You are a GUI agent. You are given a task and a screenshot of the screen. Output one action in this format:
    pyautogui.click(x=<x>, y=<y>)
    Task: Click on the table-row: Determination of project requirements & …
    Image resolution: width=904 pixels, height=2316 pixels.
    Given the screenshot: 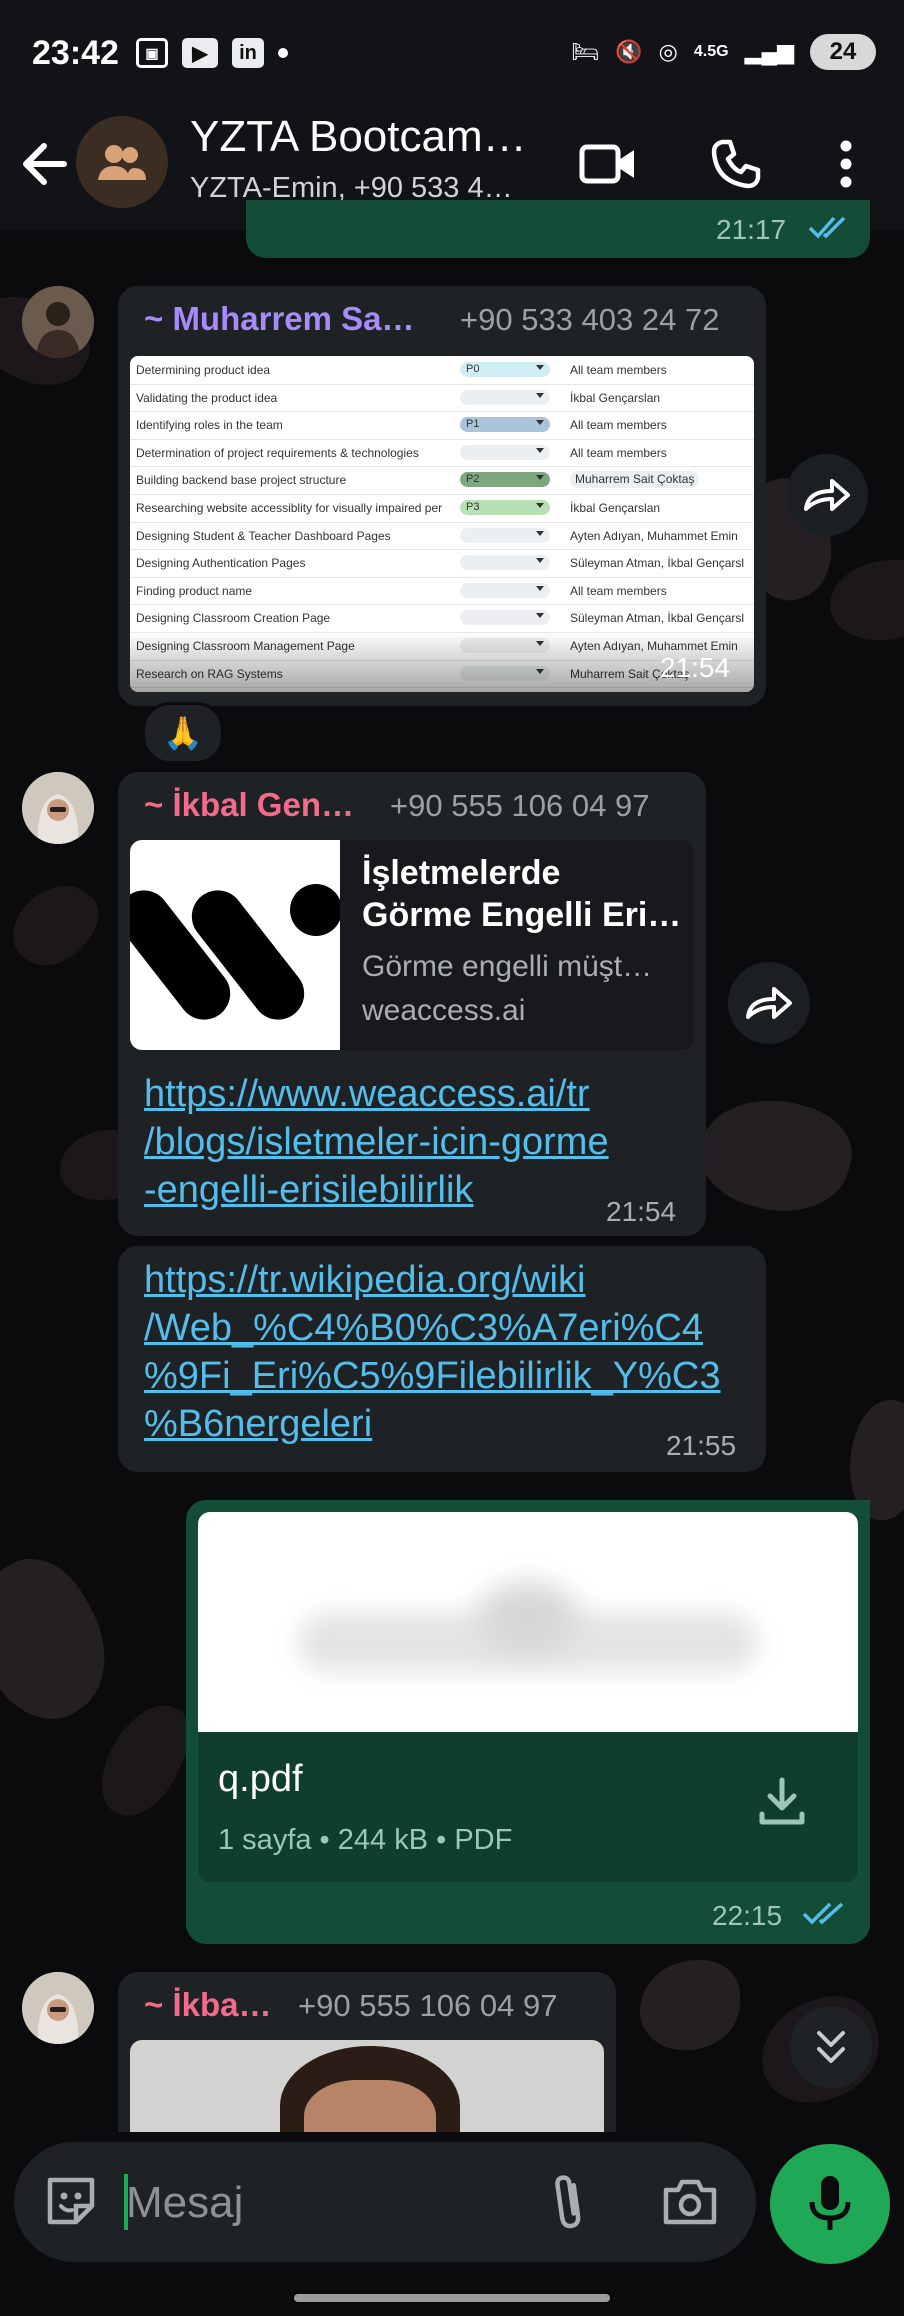 What is the action you would take?
    pyautogui.click(x=442, y=453)
    